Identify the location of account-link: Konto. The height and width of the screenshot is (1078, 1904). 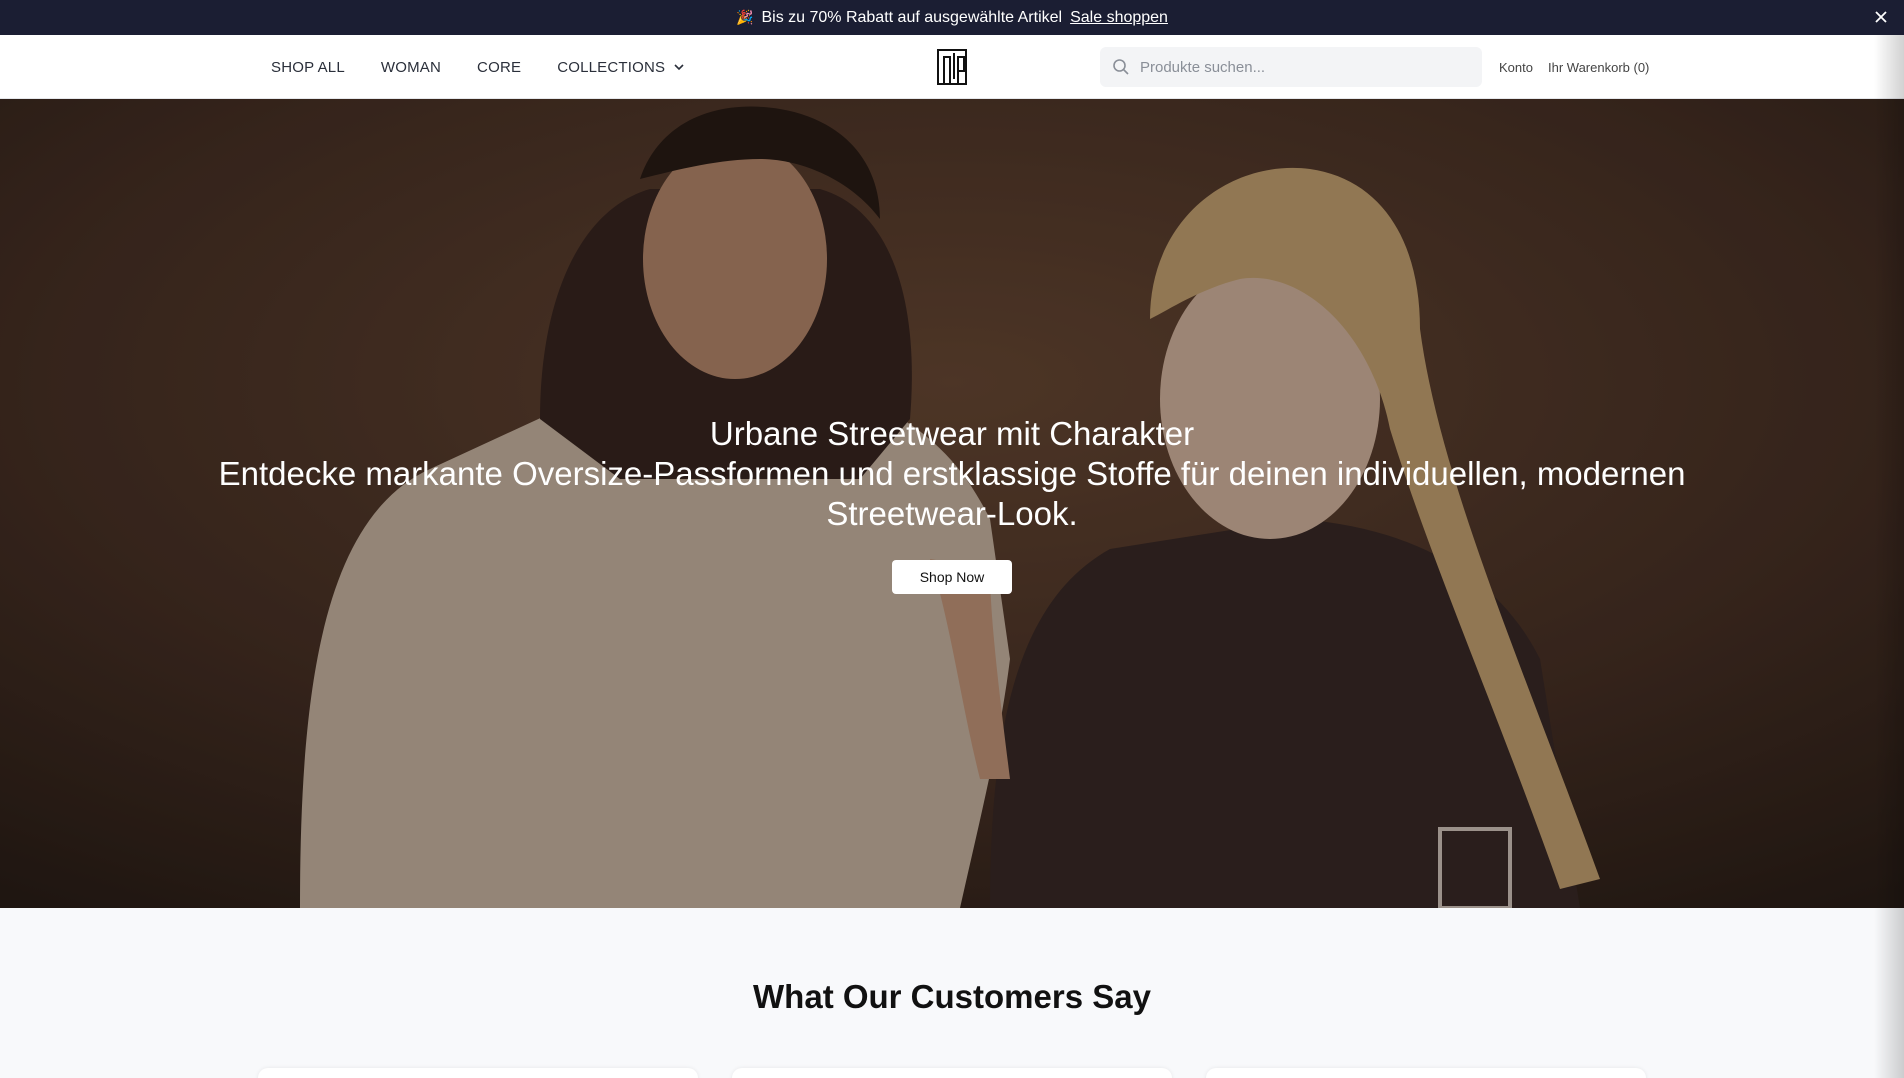
(1516, 67).